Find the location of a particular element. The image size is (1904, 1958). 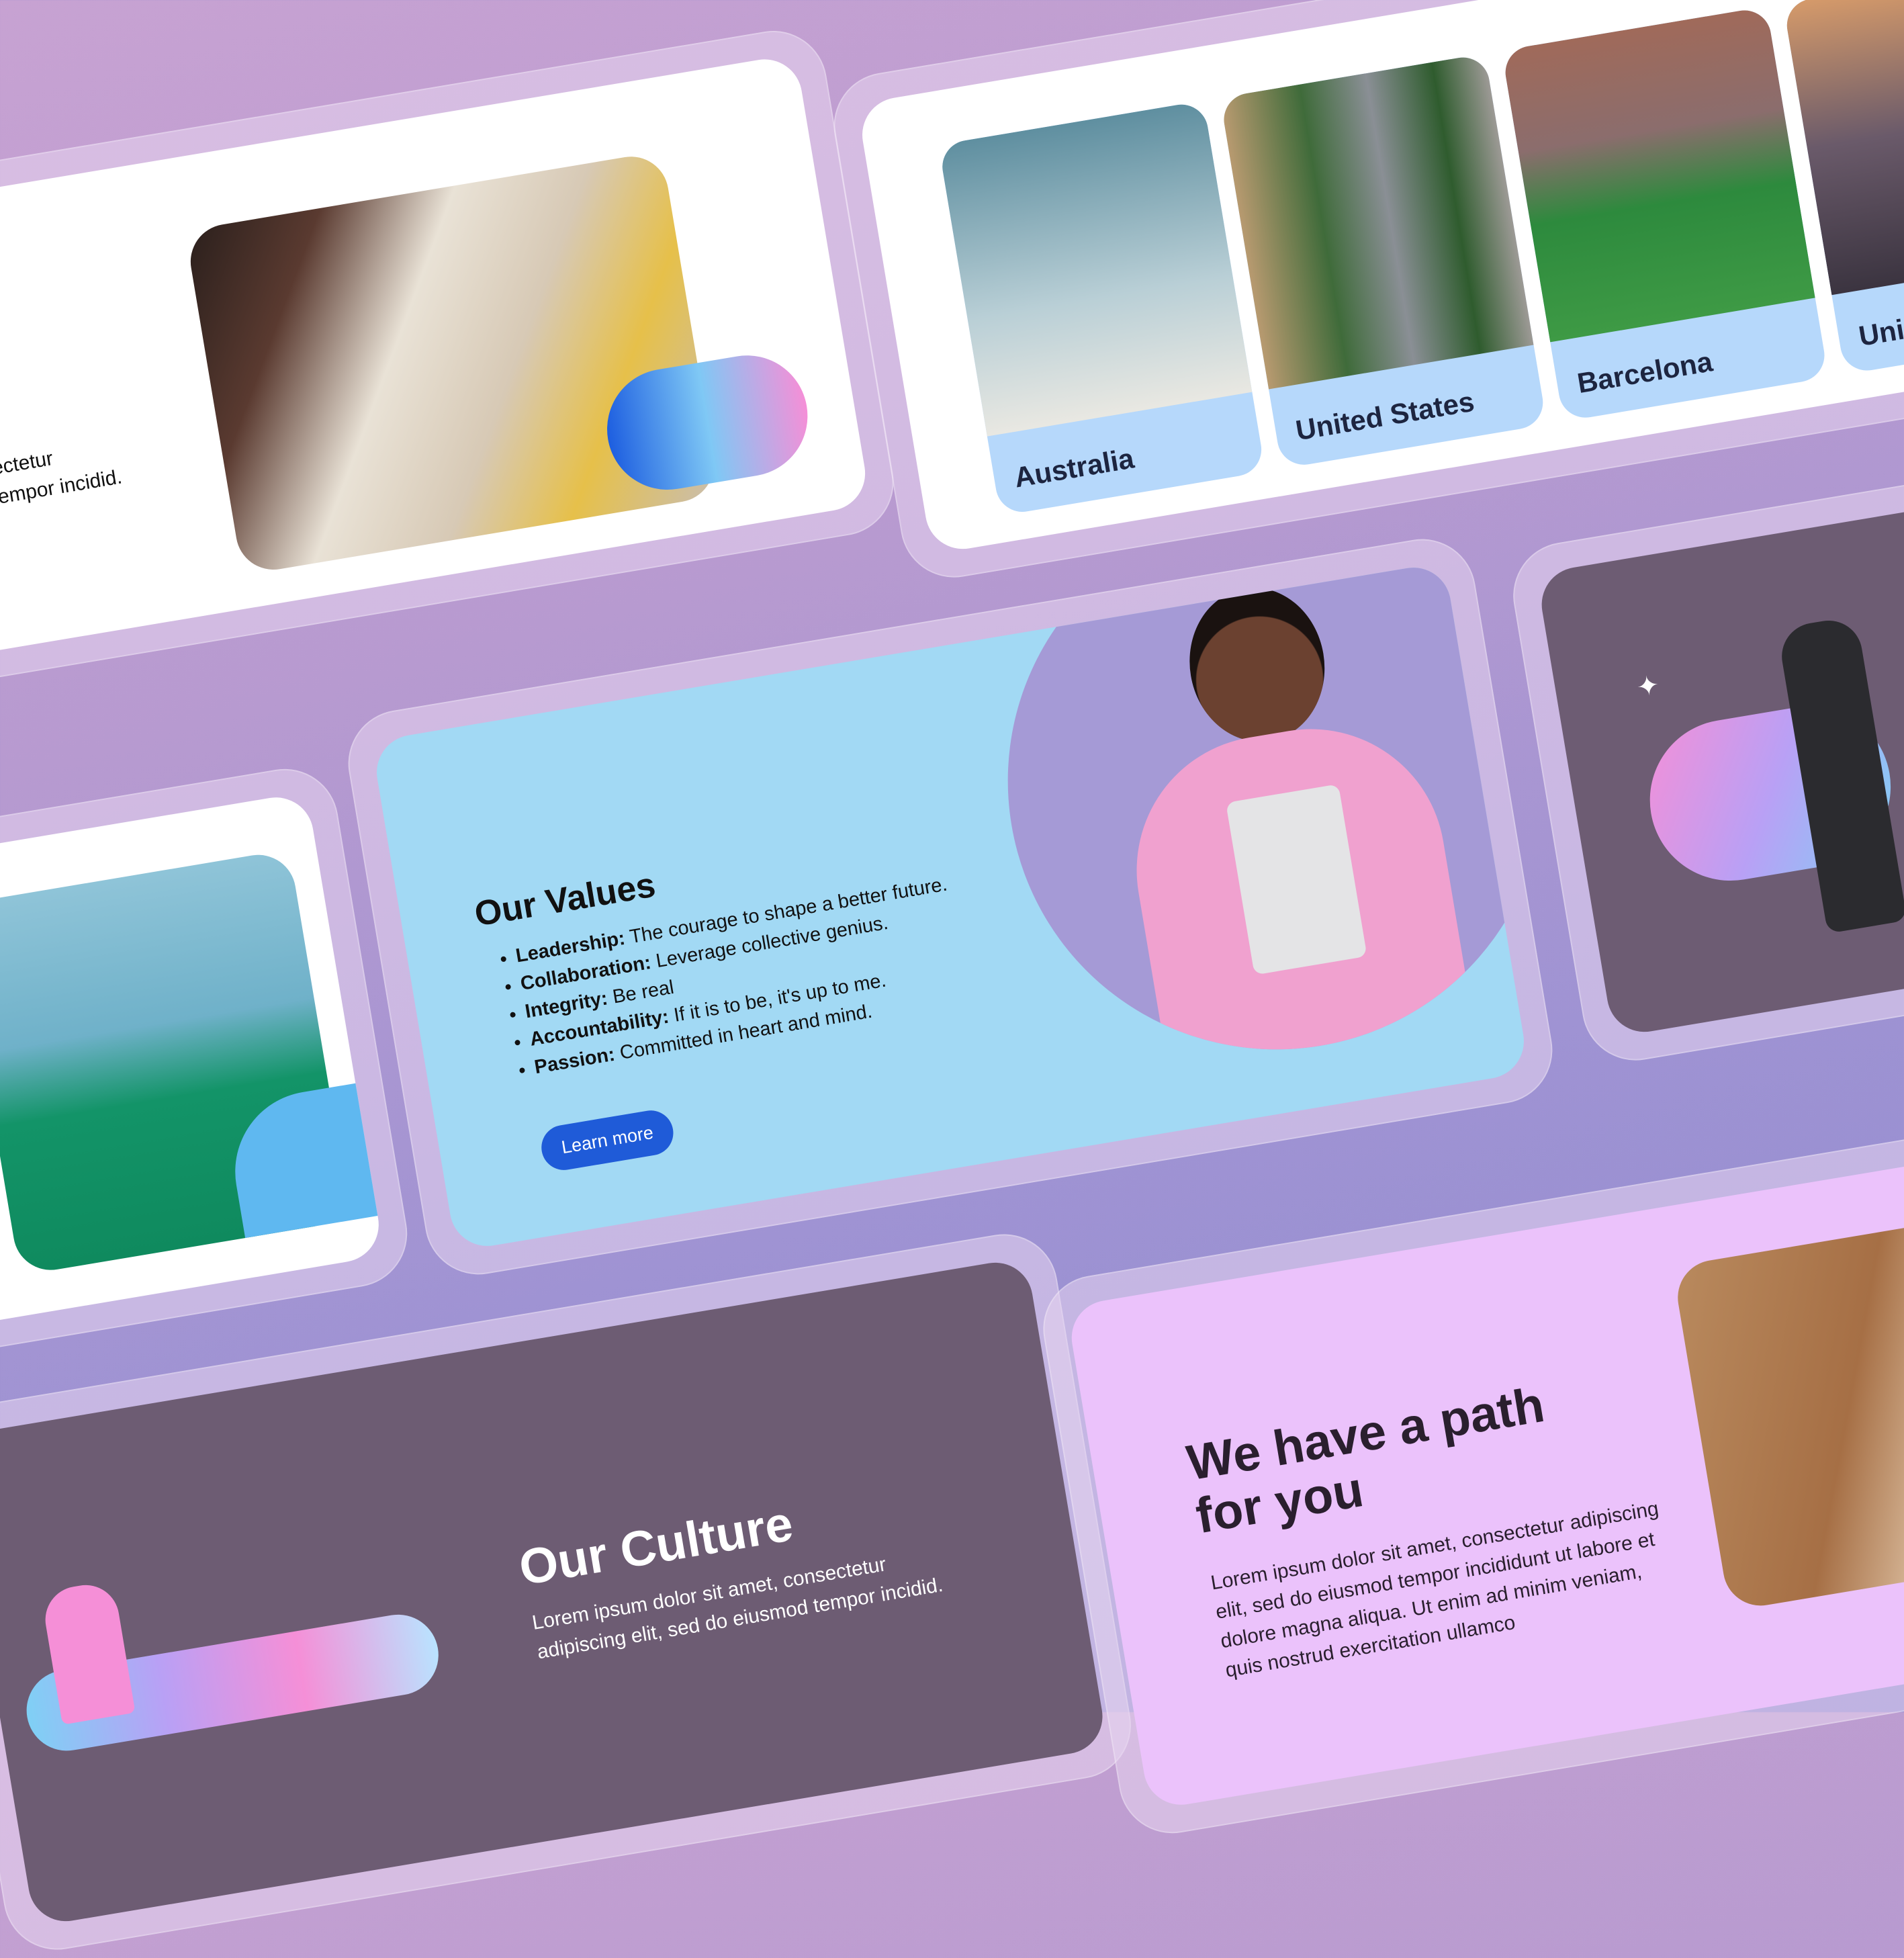

destination-label: Australia is located at coordinates (1073, 468).